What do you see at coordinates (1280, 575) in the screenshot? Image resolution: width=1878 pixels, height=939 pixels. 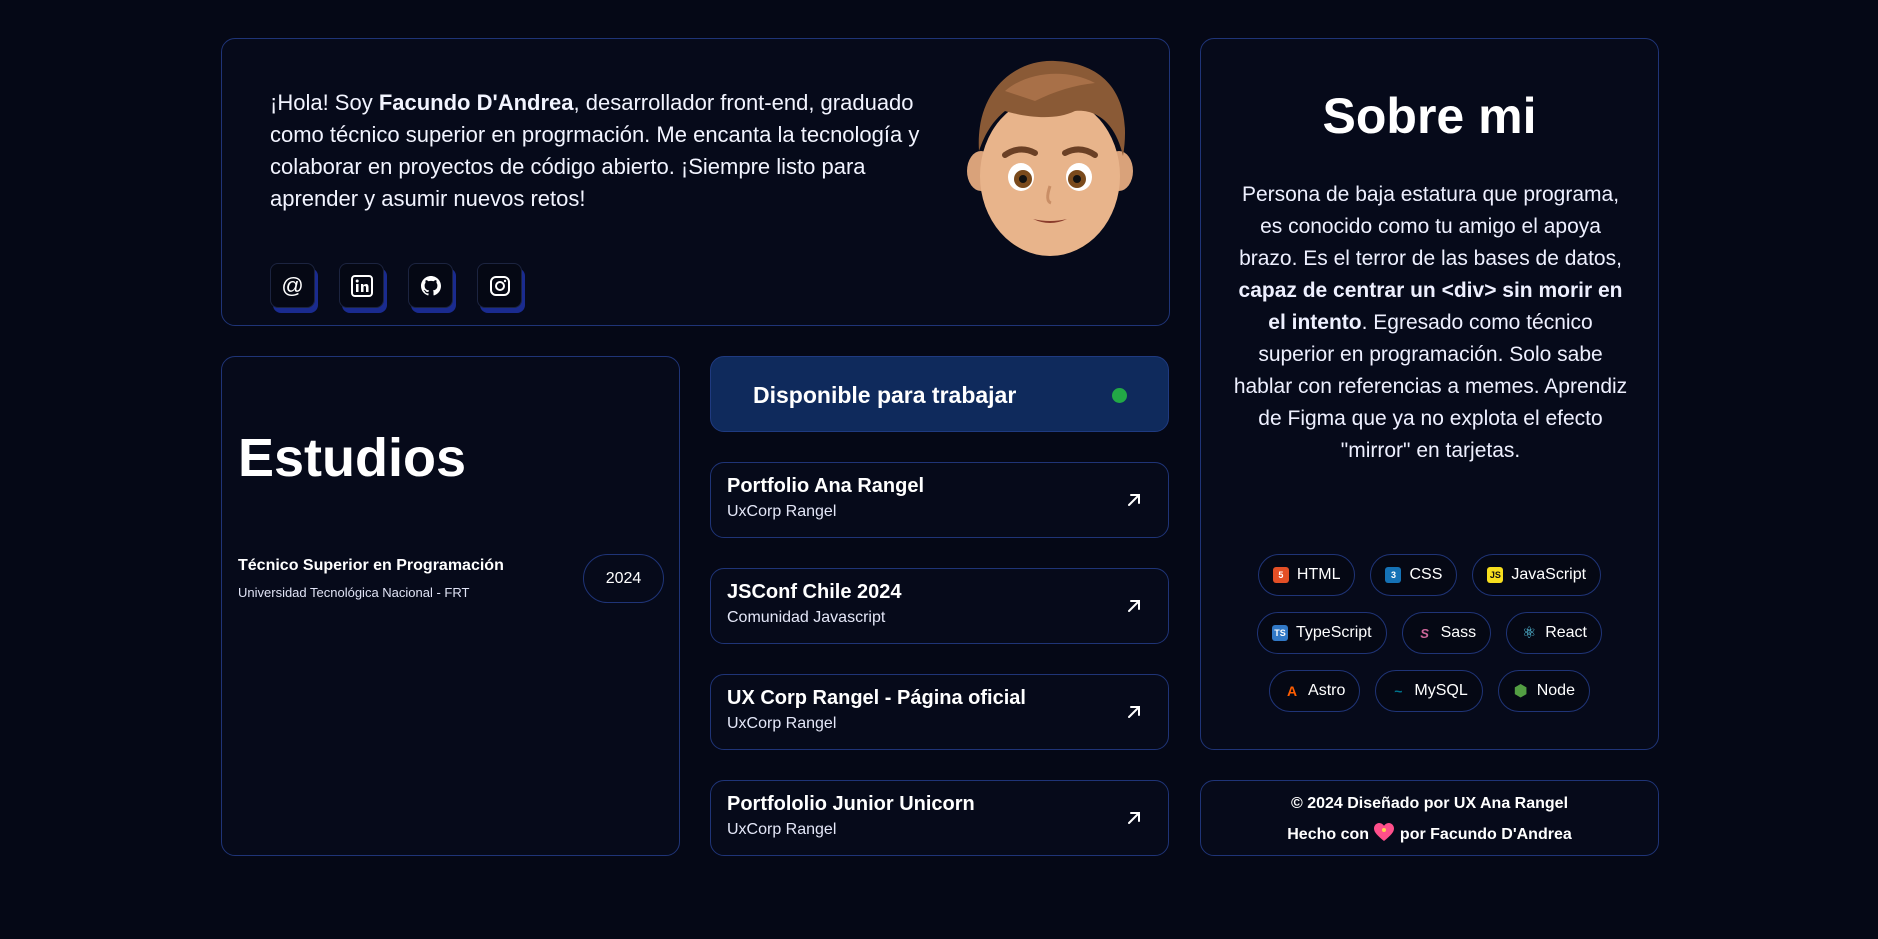 I see `html-icon: 5` at bounding box center [1280, 575].